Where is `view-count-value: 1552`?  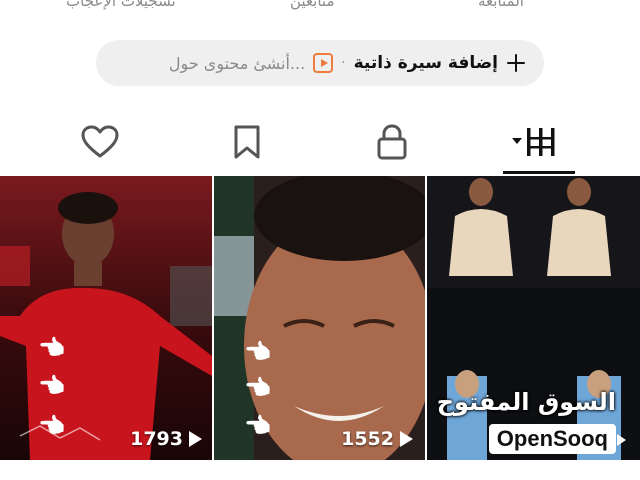 view-count-value: 1552 is located at coordinates (367, 439).